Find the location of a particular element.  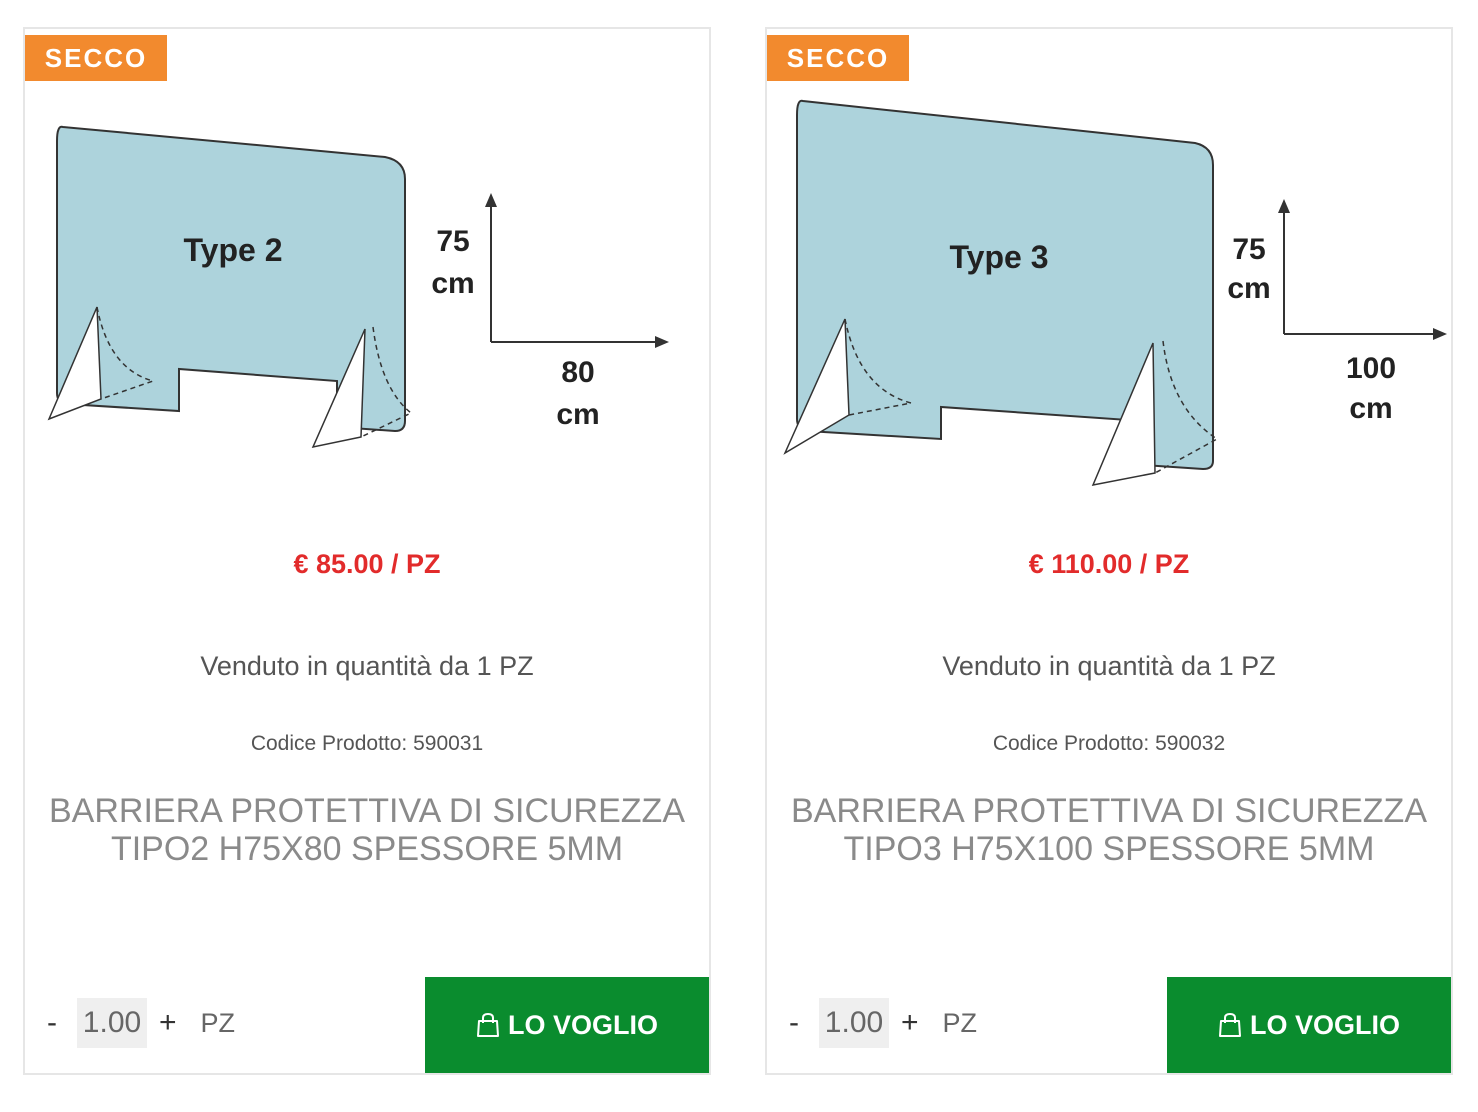

product-code: Codice Prodotto: 590031 is located at coordinates (367, 743).